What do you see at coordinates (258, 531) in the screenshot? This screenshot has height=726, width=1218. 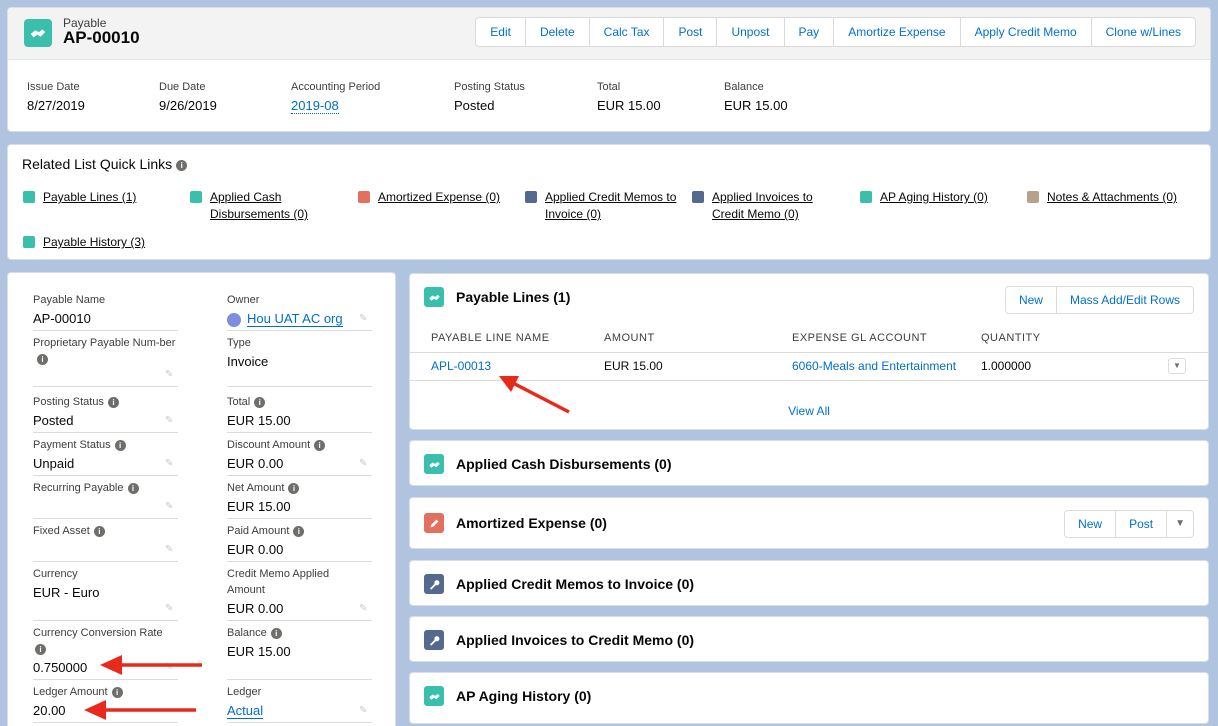 I see `field-label-text: Paid Amount` at bounding box center [258, 531].